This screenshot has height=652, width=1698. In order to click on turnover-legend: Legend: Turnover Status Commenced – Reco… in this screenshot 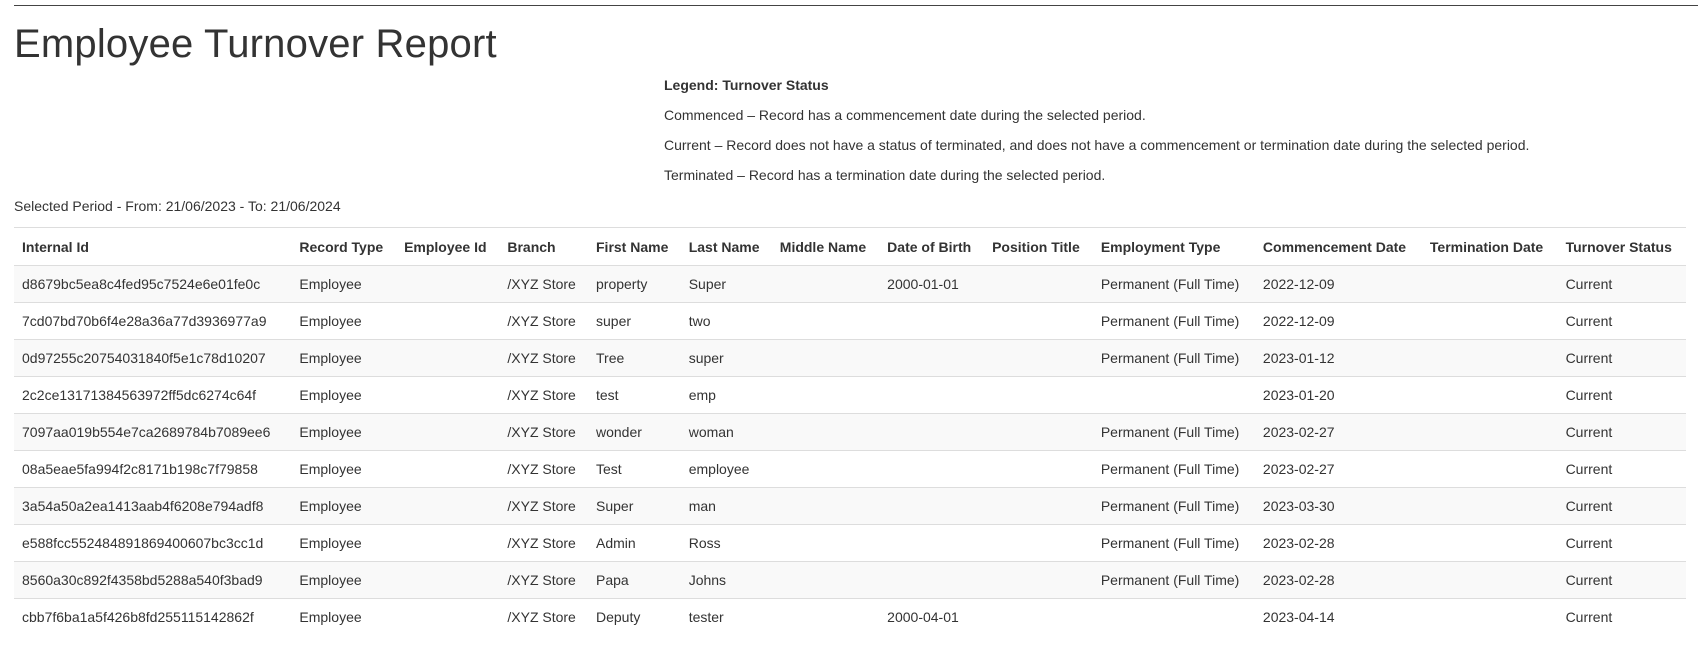, I will do `click(1096, 137)`.